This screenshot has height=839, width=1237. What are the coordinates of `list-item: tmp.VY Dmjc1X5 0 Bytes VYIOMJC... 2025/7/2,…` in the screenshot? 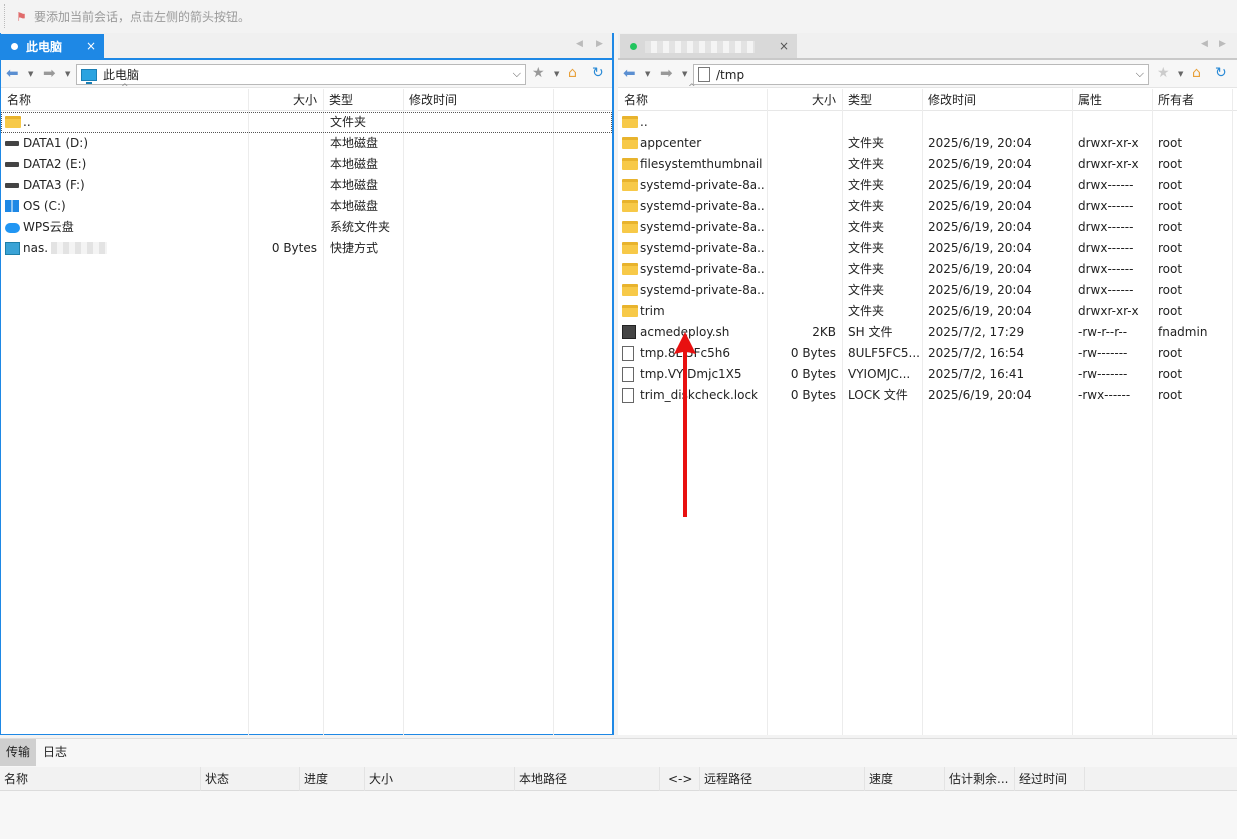 It's located at (927, 374).